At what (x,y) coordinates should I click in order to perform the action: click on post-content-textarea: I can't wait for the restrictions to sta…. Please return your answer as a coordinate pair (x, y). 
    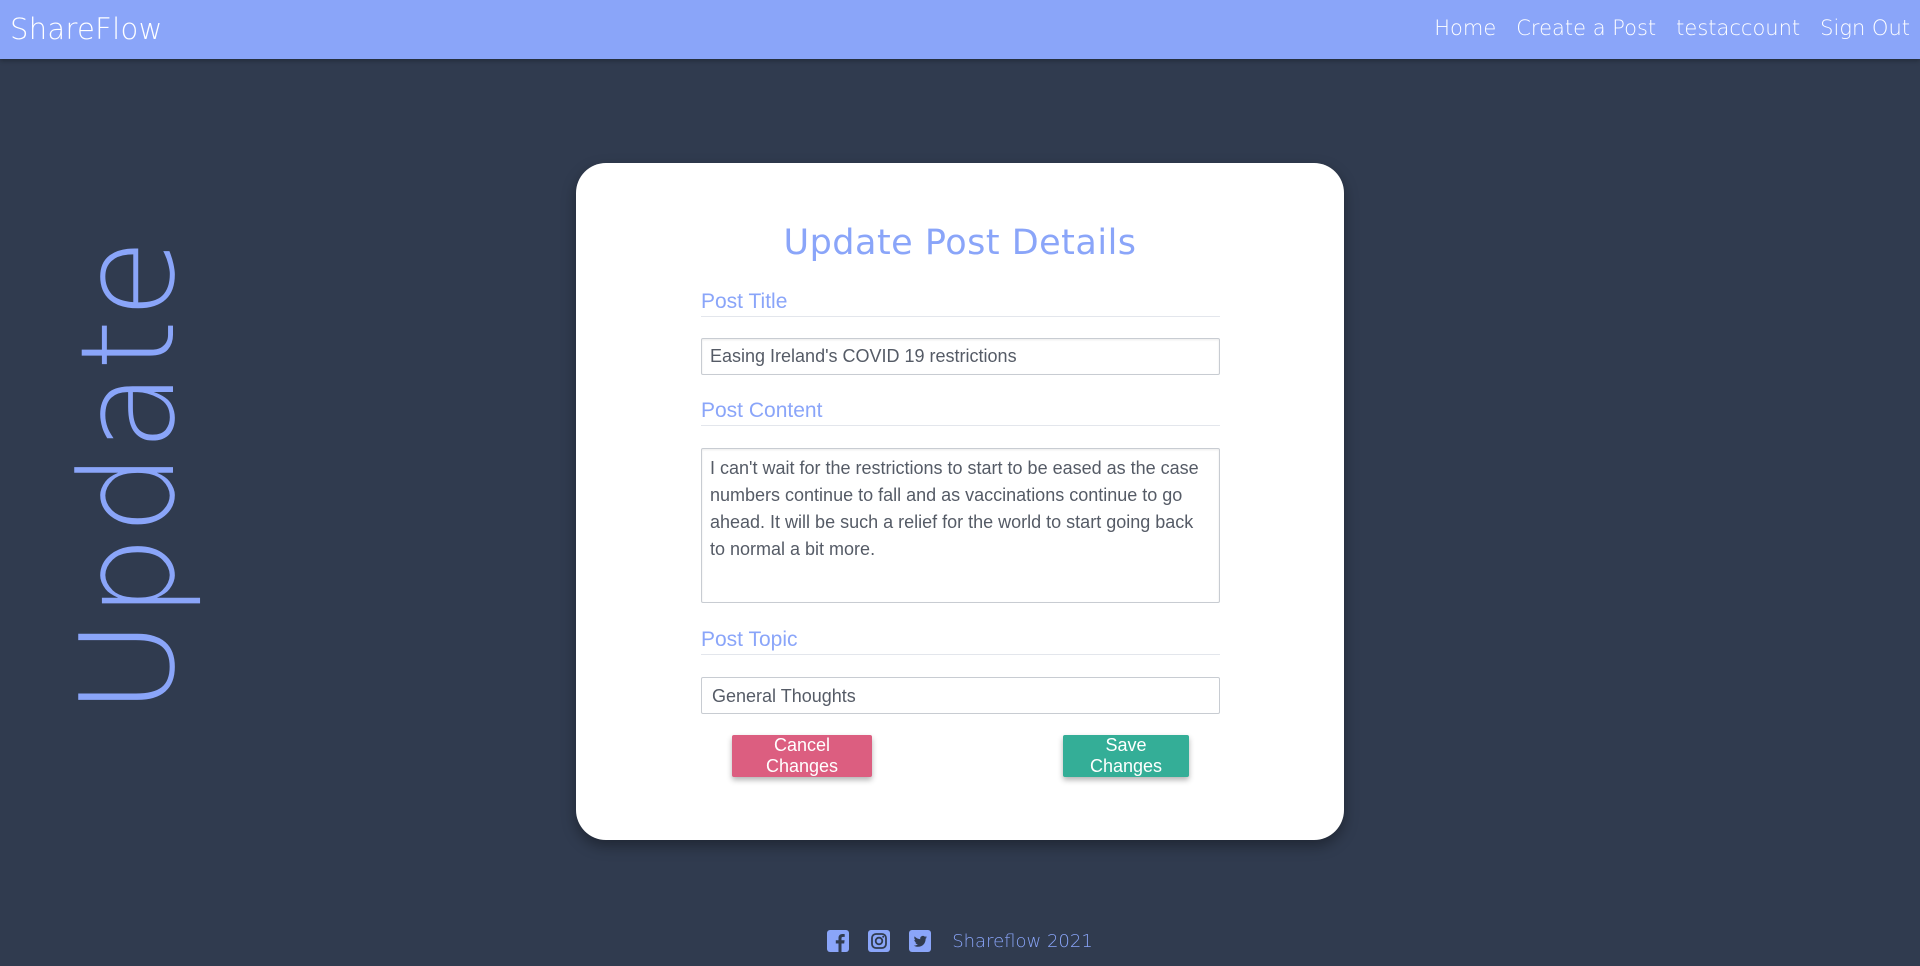
    Looking at the image, I should click on (960, 525).